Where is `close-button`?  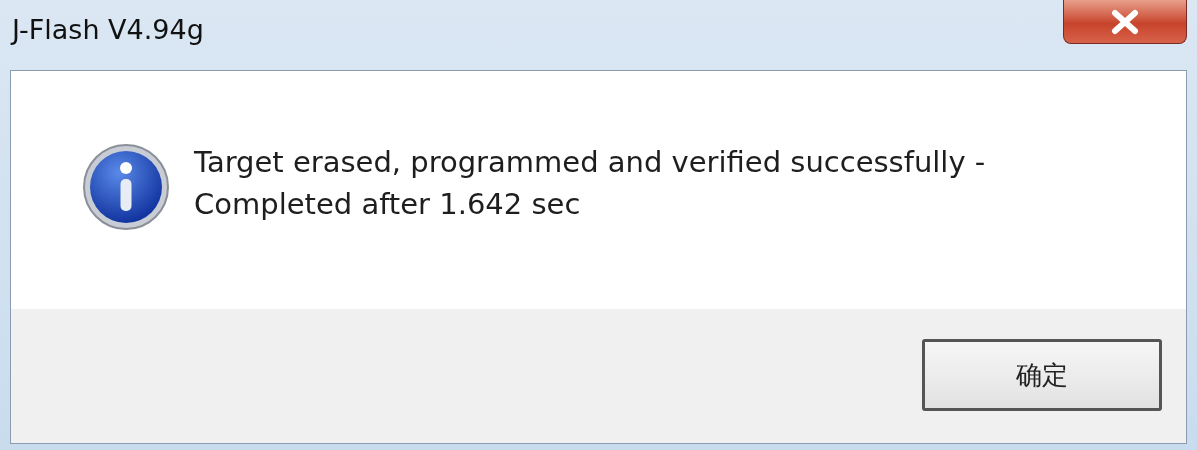 close-button is located at coordinates (1125, 22).